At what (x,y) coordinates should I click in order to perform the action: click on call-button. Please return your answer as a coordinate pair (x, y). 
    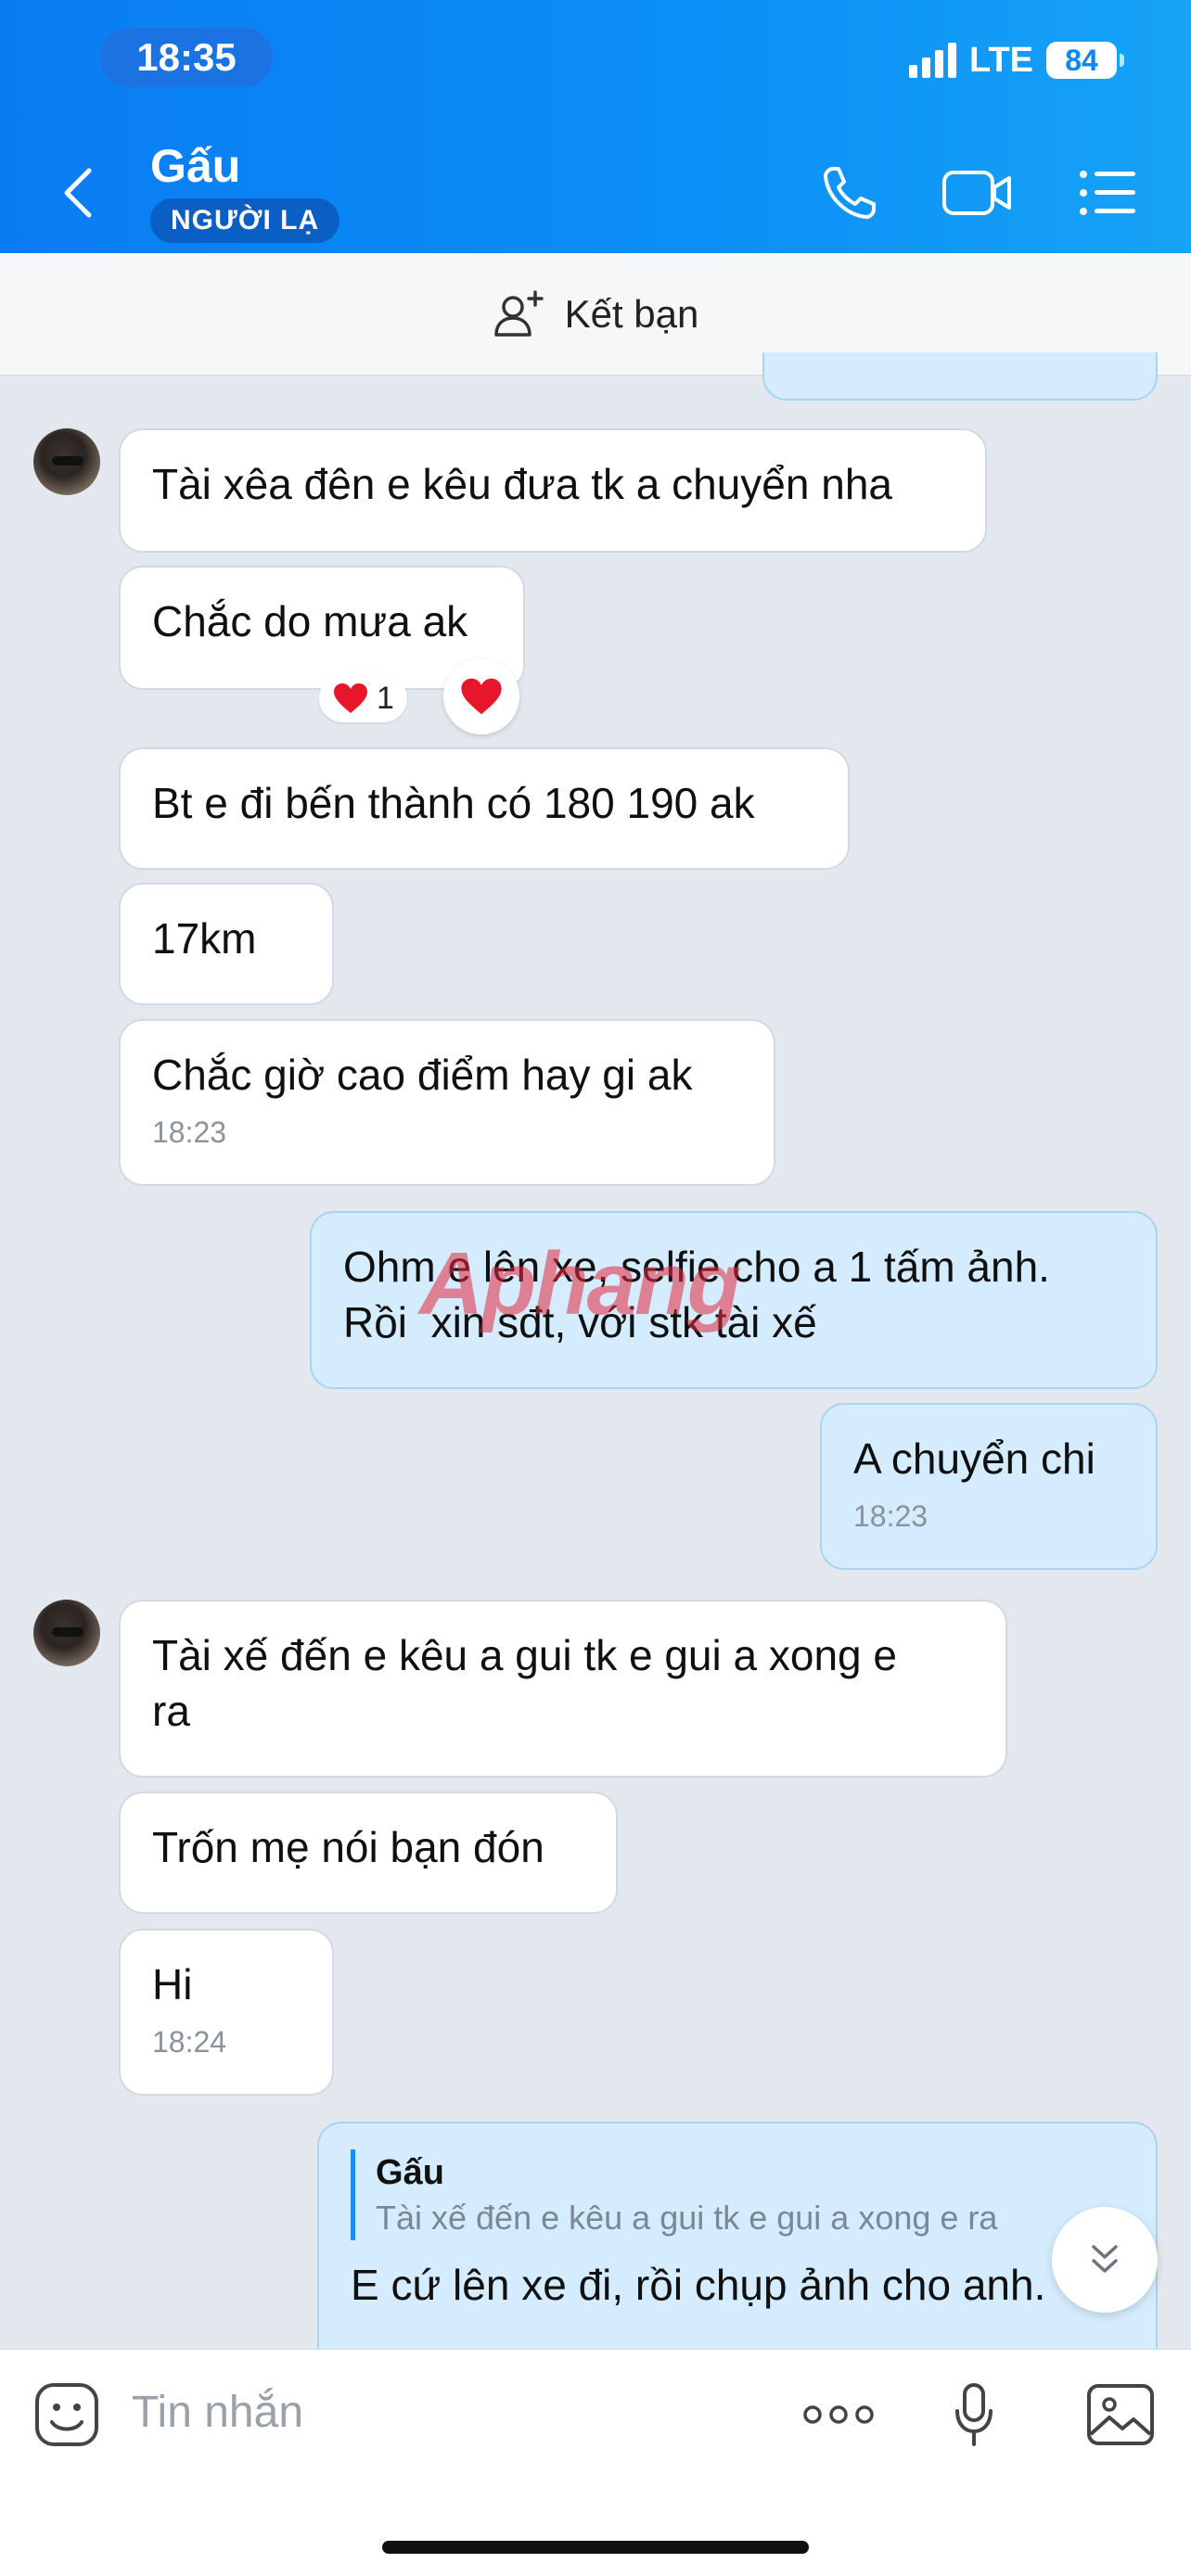
    Looking at the image, I should click on (850, 193).